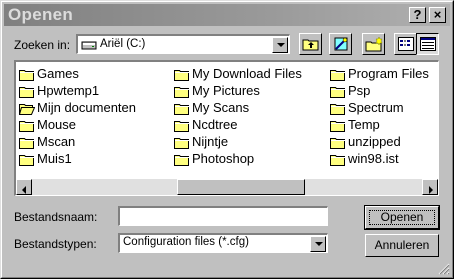 The image size is (454, 279). What do you see at coordinates (57, 124) in the screenshot?
I see `file-list-item-label: Mouse` at bounding box center [57, 124].